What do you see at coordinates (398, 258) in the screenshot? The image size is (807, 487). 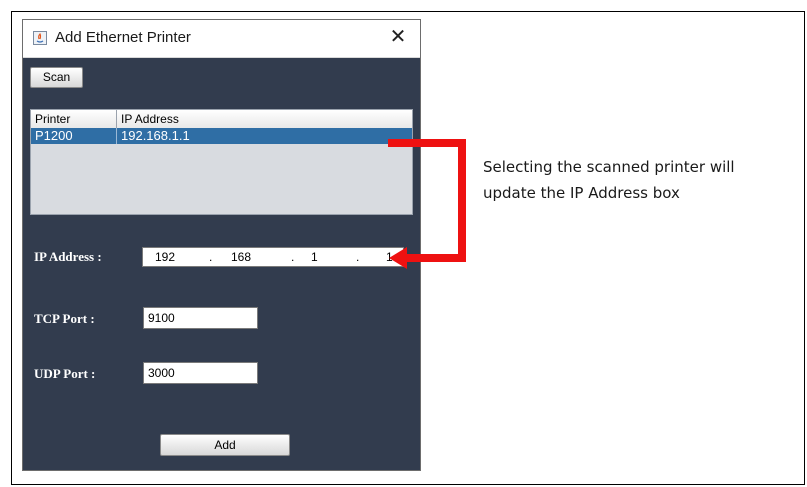 I see `arrow-head` at bounding box center [398, 258].